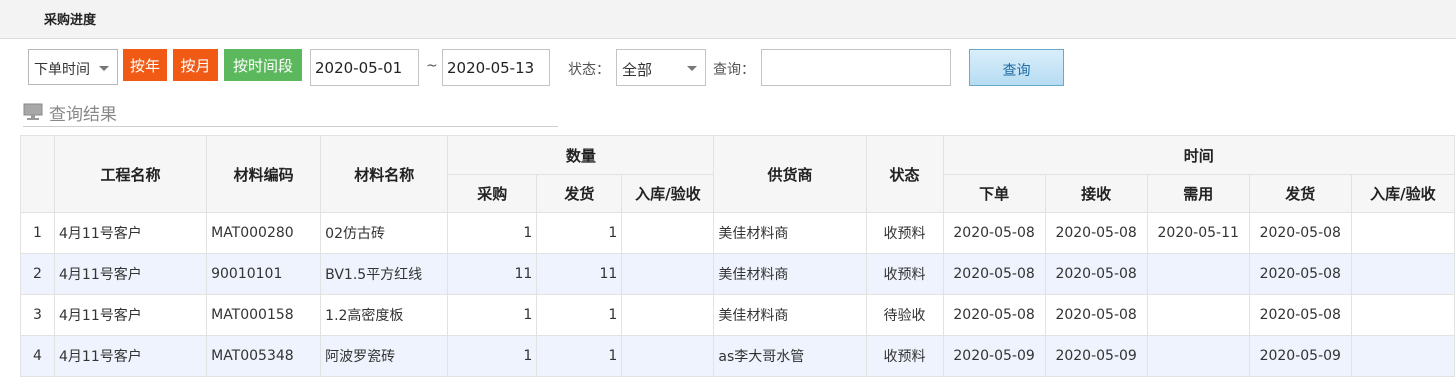  I want to click on time-type-select: 下单时间, so click(73, 67).